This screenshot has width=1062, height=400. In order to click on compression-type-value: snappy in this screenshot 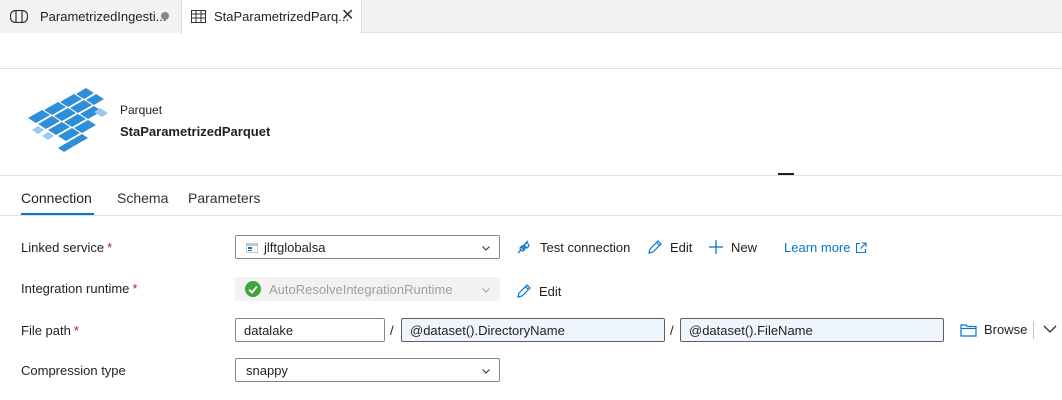, I will do `click(267, 370)`.